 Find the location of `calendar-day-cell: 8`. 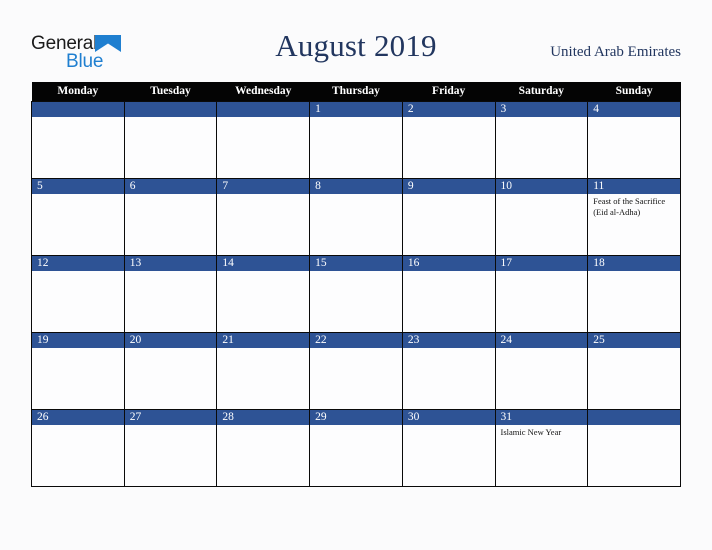

calendar-day-cell: 8 is located at coordinates (356, 217).